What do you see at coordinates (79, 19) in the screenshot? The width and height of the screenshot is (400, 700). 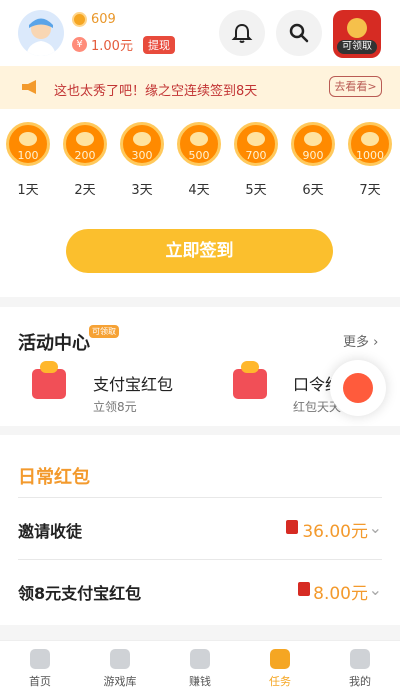 I see `coin-icon` at bounding box center [79, 19].